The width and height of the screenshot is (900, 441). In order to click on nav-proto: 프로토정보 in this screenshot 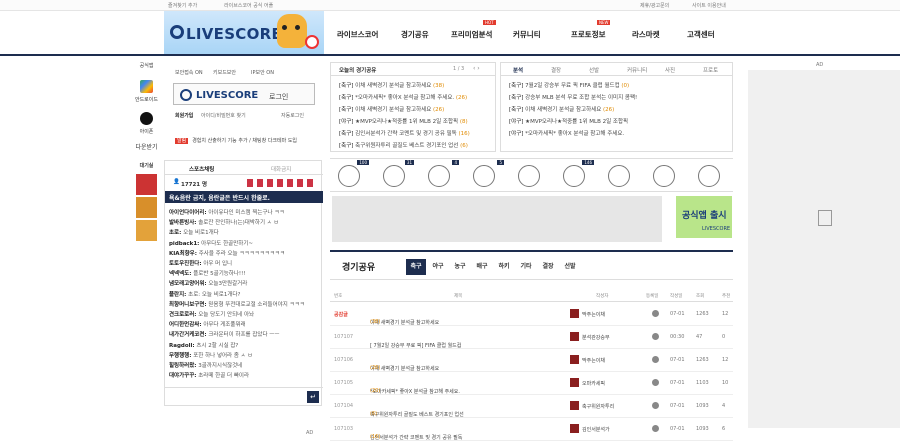, I will do `click(588, 34)`.